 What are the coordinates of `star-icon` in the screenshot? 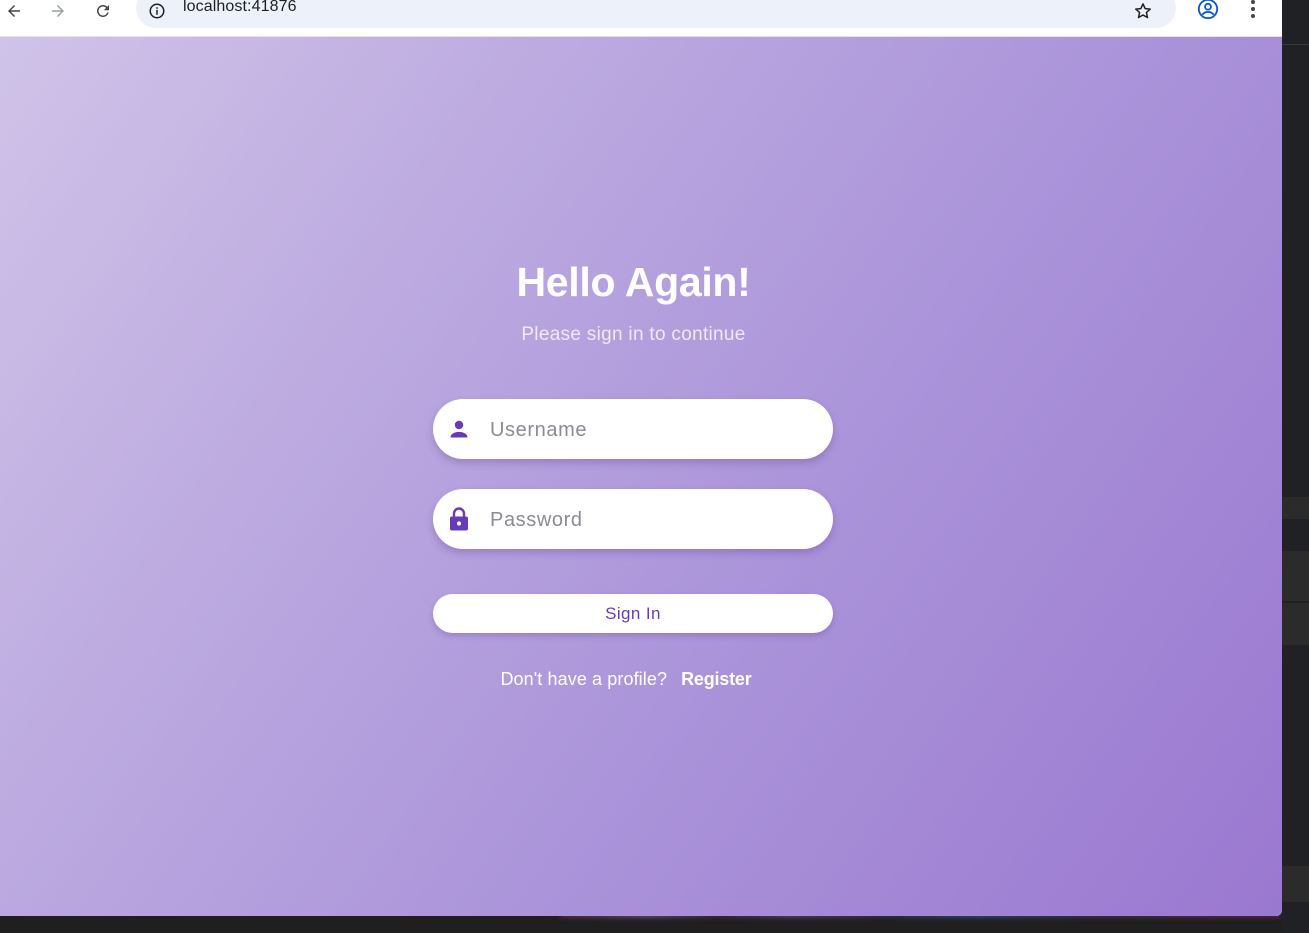 It's located at (1143, 11).